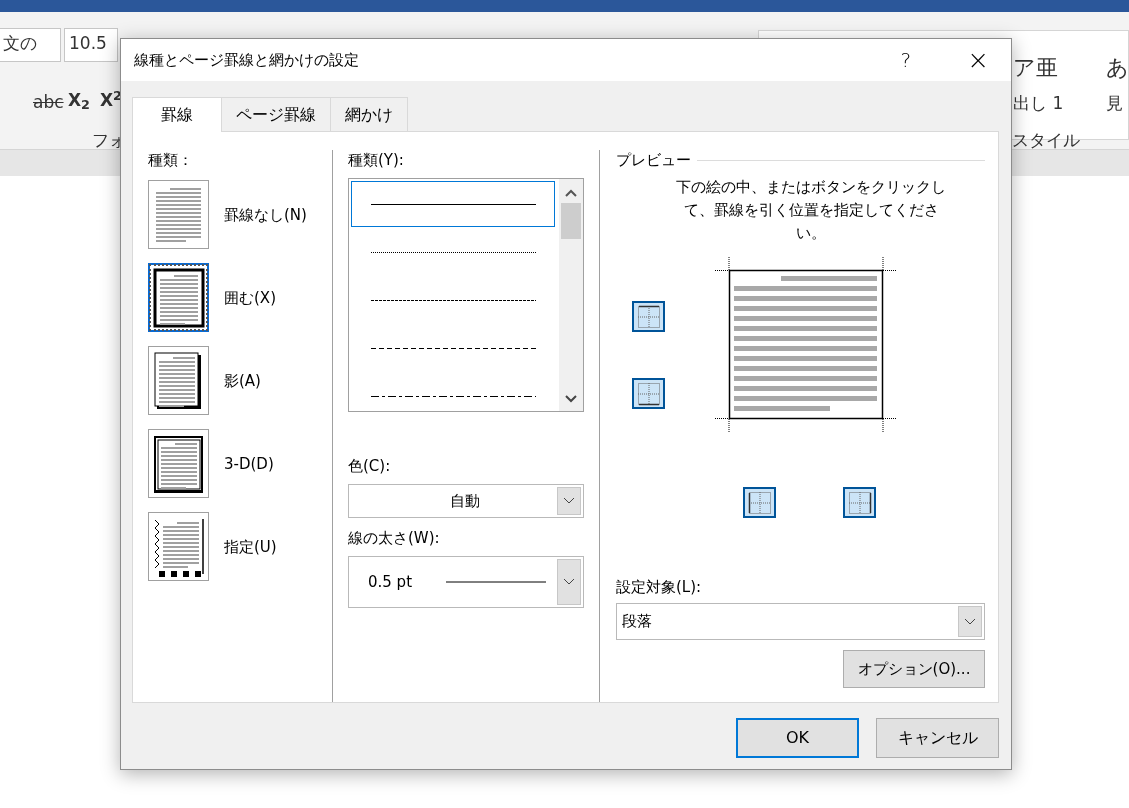 This screenshot has height=808, width=1129. What do you see at coordinates (250, 546) in the screenshot?
I see `option-label: 指定(U)` at bounding box center [250, 546].